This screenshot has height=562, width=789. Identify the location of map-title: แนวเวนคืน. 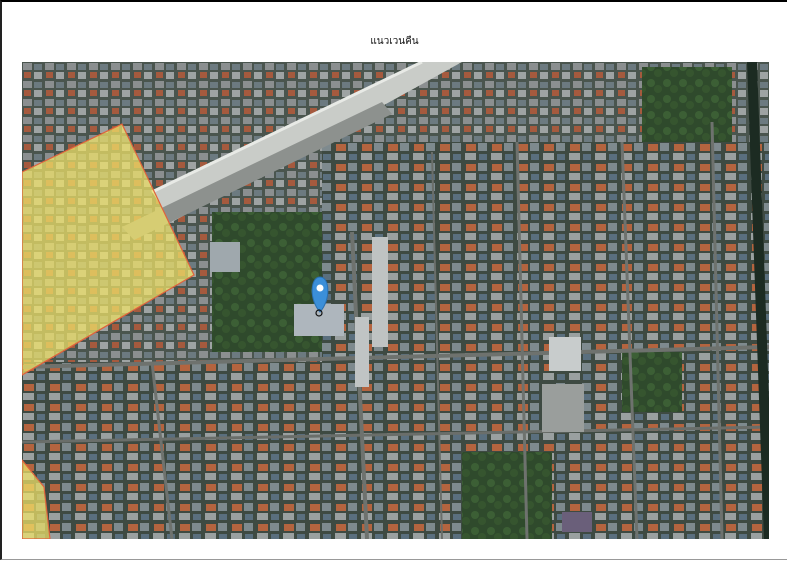
(394, 41).